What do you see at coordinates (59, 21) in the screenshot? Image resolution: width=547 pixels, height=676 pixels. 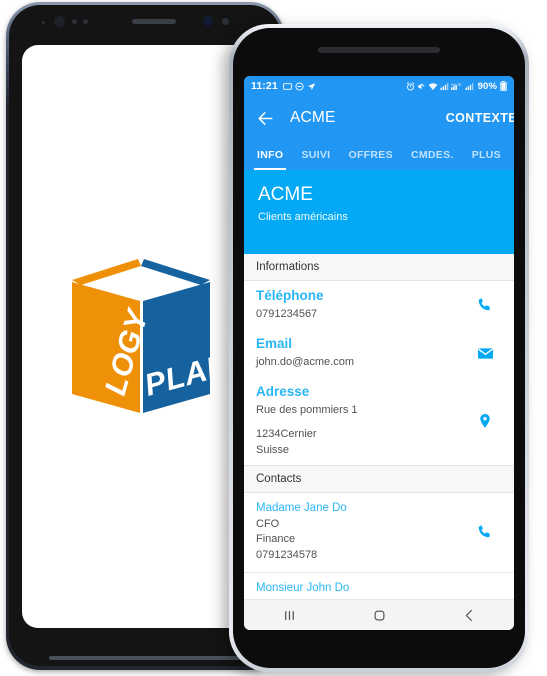 I see `back-front-camera-icon` at bounding box center [59, 21].